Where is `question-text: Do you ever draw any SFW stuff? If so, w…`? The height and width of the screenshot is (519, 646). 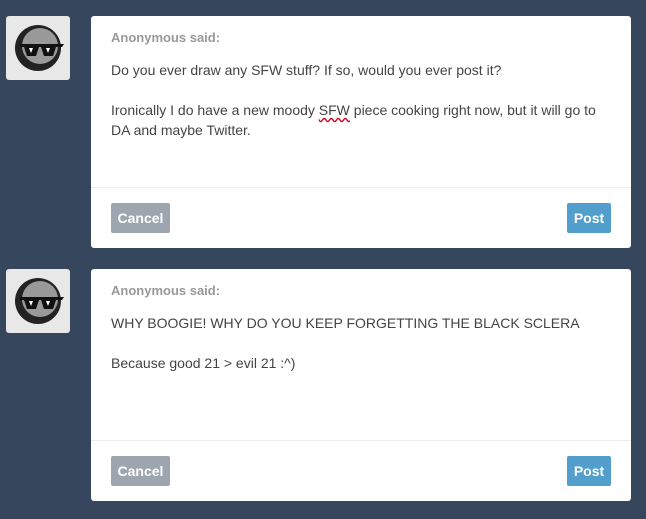 question-text: Do you ever draw any SFW stuff? If so, w… is located at coordinates (306, 70).